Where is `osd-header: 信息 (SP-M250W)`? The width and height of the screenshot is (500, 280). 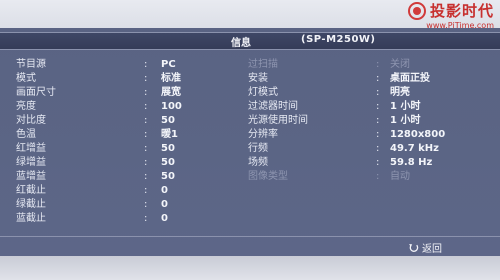 osd-header: 信息 (SP-M250W) is located at coordinates (250, 41).